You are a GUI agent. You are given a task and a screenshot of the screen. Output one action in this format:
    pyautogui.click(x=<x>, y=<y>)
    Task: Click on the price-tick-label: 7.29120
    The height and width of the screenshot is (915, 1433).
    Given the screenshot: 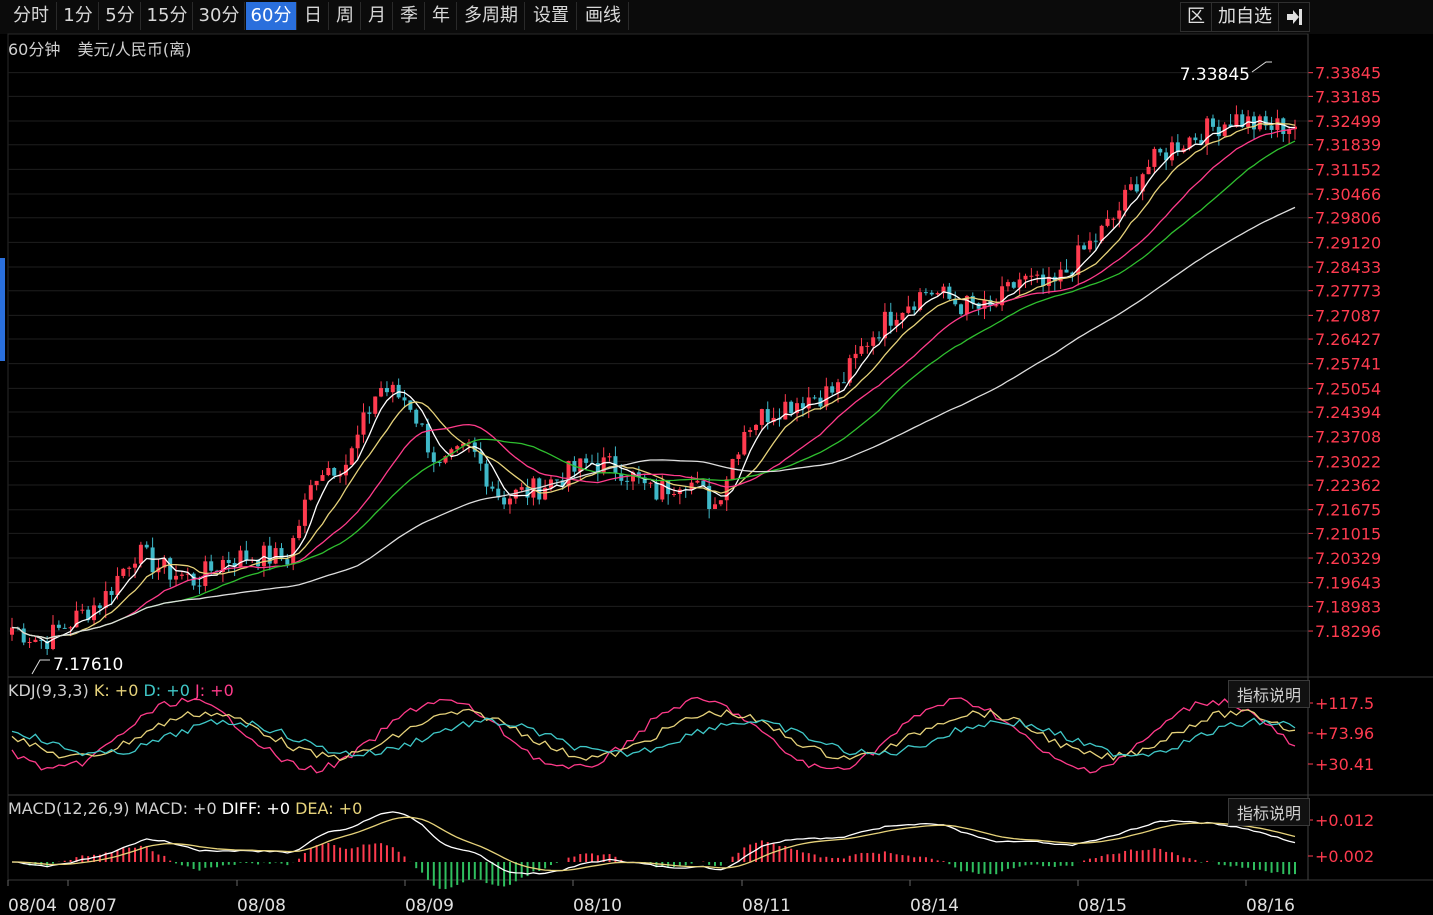 What is the action you would take?
    pyautogui.click(x=1348, y=242)
    